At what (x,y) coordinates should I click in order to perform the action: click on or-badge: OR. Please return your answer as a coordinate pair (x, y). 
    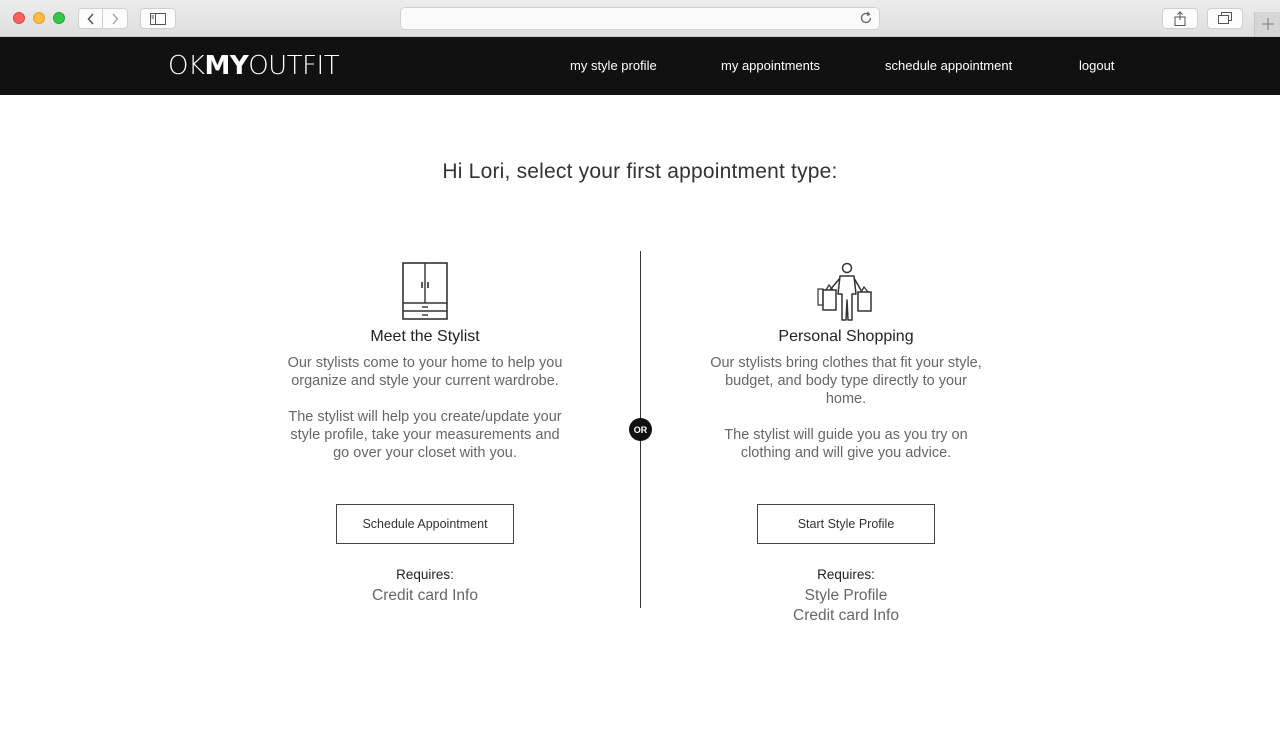
    Looking at the image, I should click on (640, 429).